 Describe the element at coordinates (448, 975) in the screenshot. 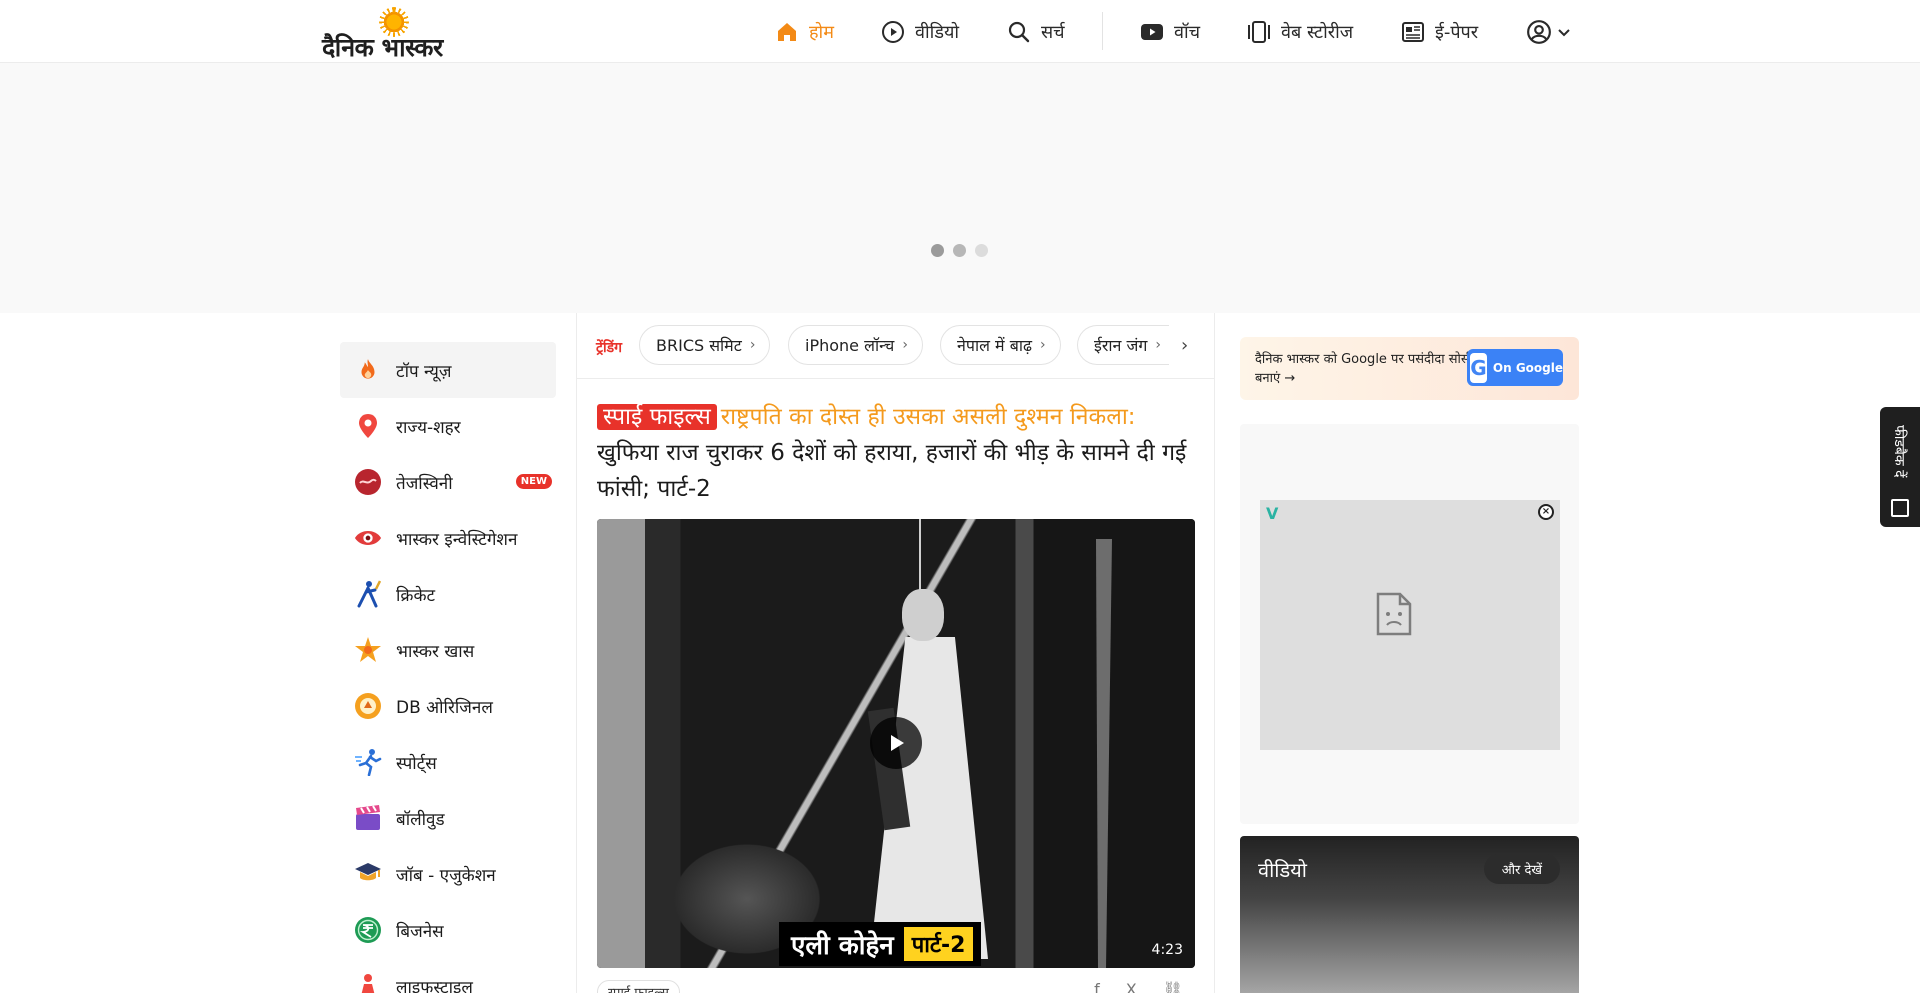

I see `sidebar-item-lifestyle: लाइफस्टाइल` at that location.